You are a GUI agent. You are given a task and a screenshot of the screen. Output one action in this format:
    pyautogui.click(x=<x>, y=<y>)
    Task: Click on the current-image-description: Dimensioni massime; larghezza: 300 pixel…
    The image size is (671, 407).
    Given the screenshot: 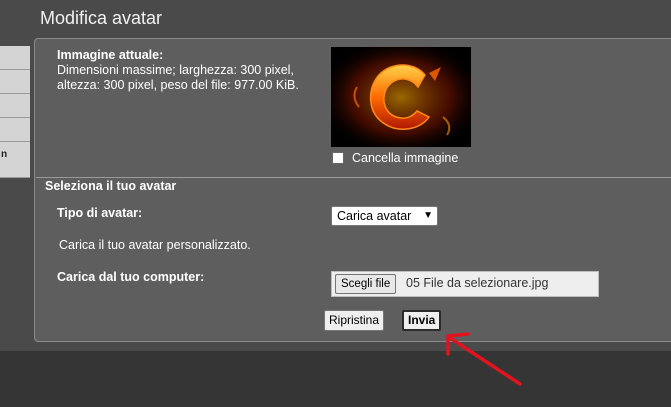 What is the action you would take?
    pyautogui.click(x=178, y=77)
    